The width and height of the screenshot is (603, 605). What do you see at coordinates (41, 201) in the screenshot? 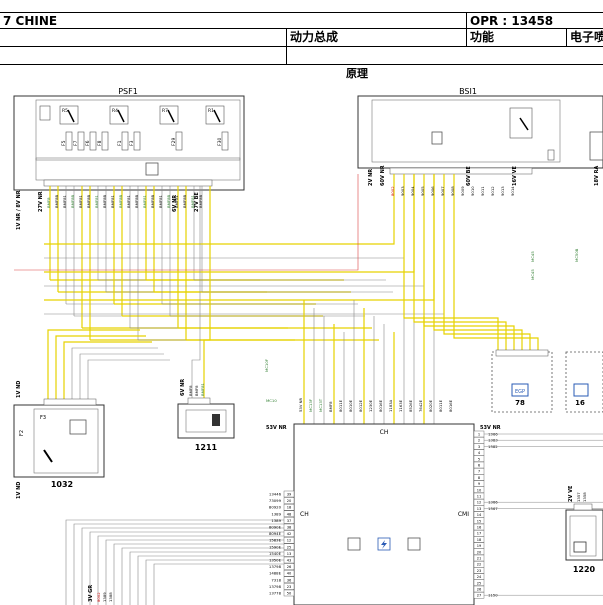
I see `psf1-connector-label-1: 27V NR` at bounding box center [41, 201].